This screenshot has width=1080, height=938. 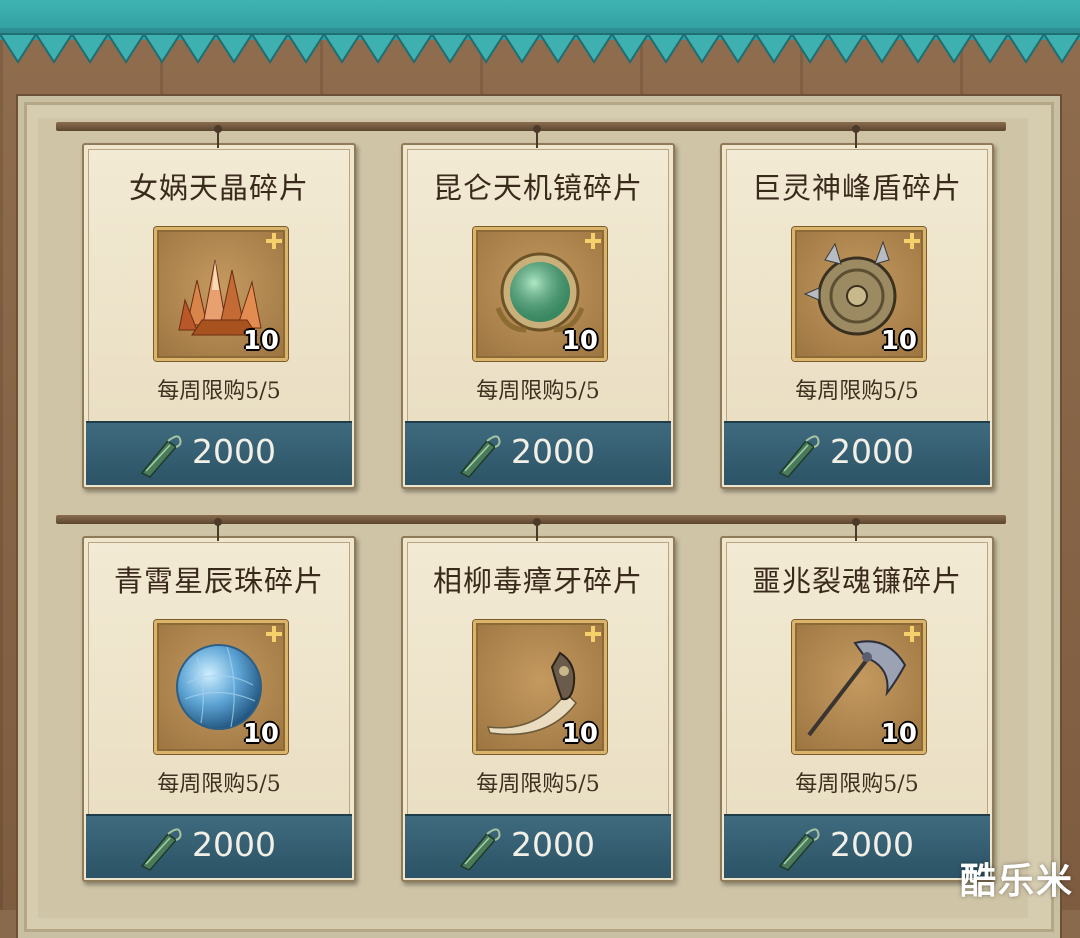 I want to click on shop-item-card: 相柳毒瘴牙碎片 10 每周限购5/5 2000, so click(x=538, y=700).